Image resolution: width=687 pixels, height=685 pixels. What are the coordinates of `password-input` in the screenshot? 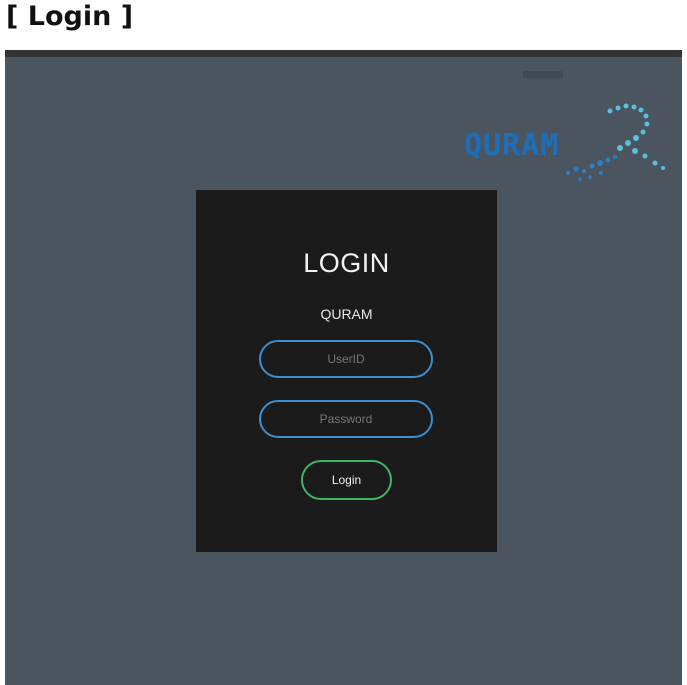 It's located at (346, 419).